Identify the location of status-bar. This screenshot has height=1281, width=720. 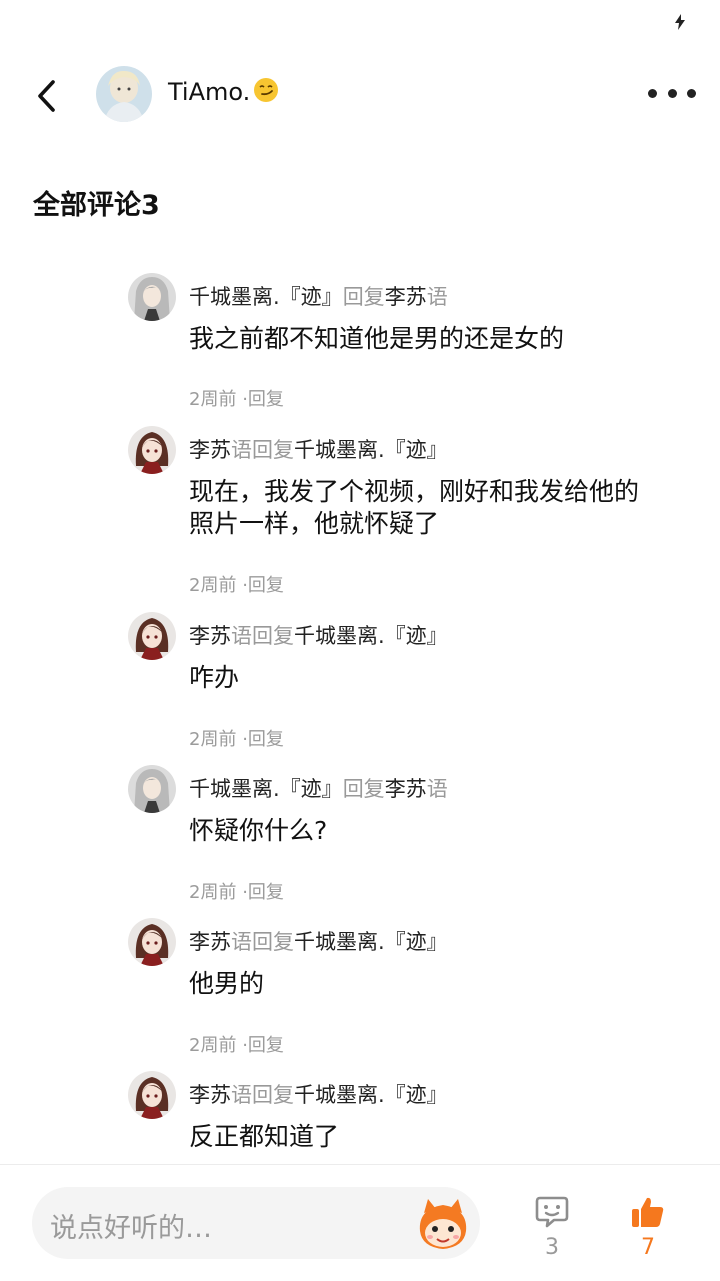
(360, 22).